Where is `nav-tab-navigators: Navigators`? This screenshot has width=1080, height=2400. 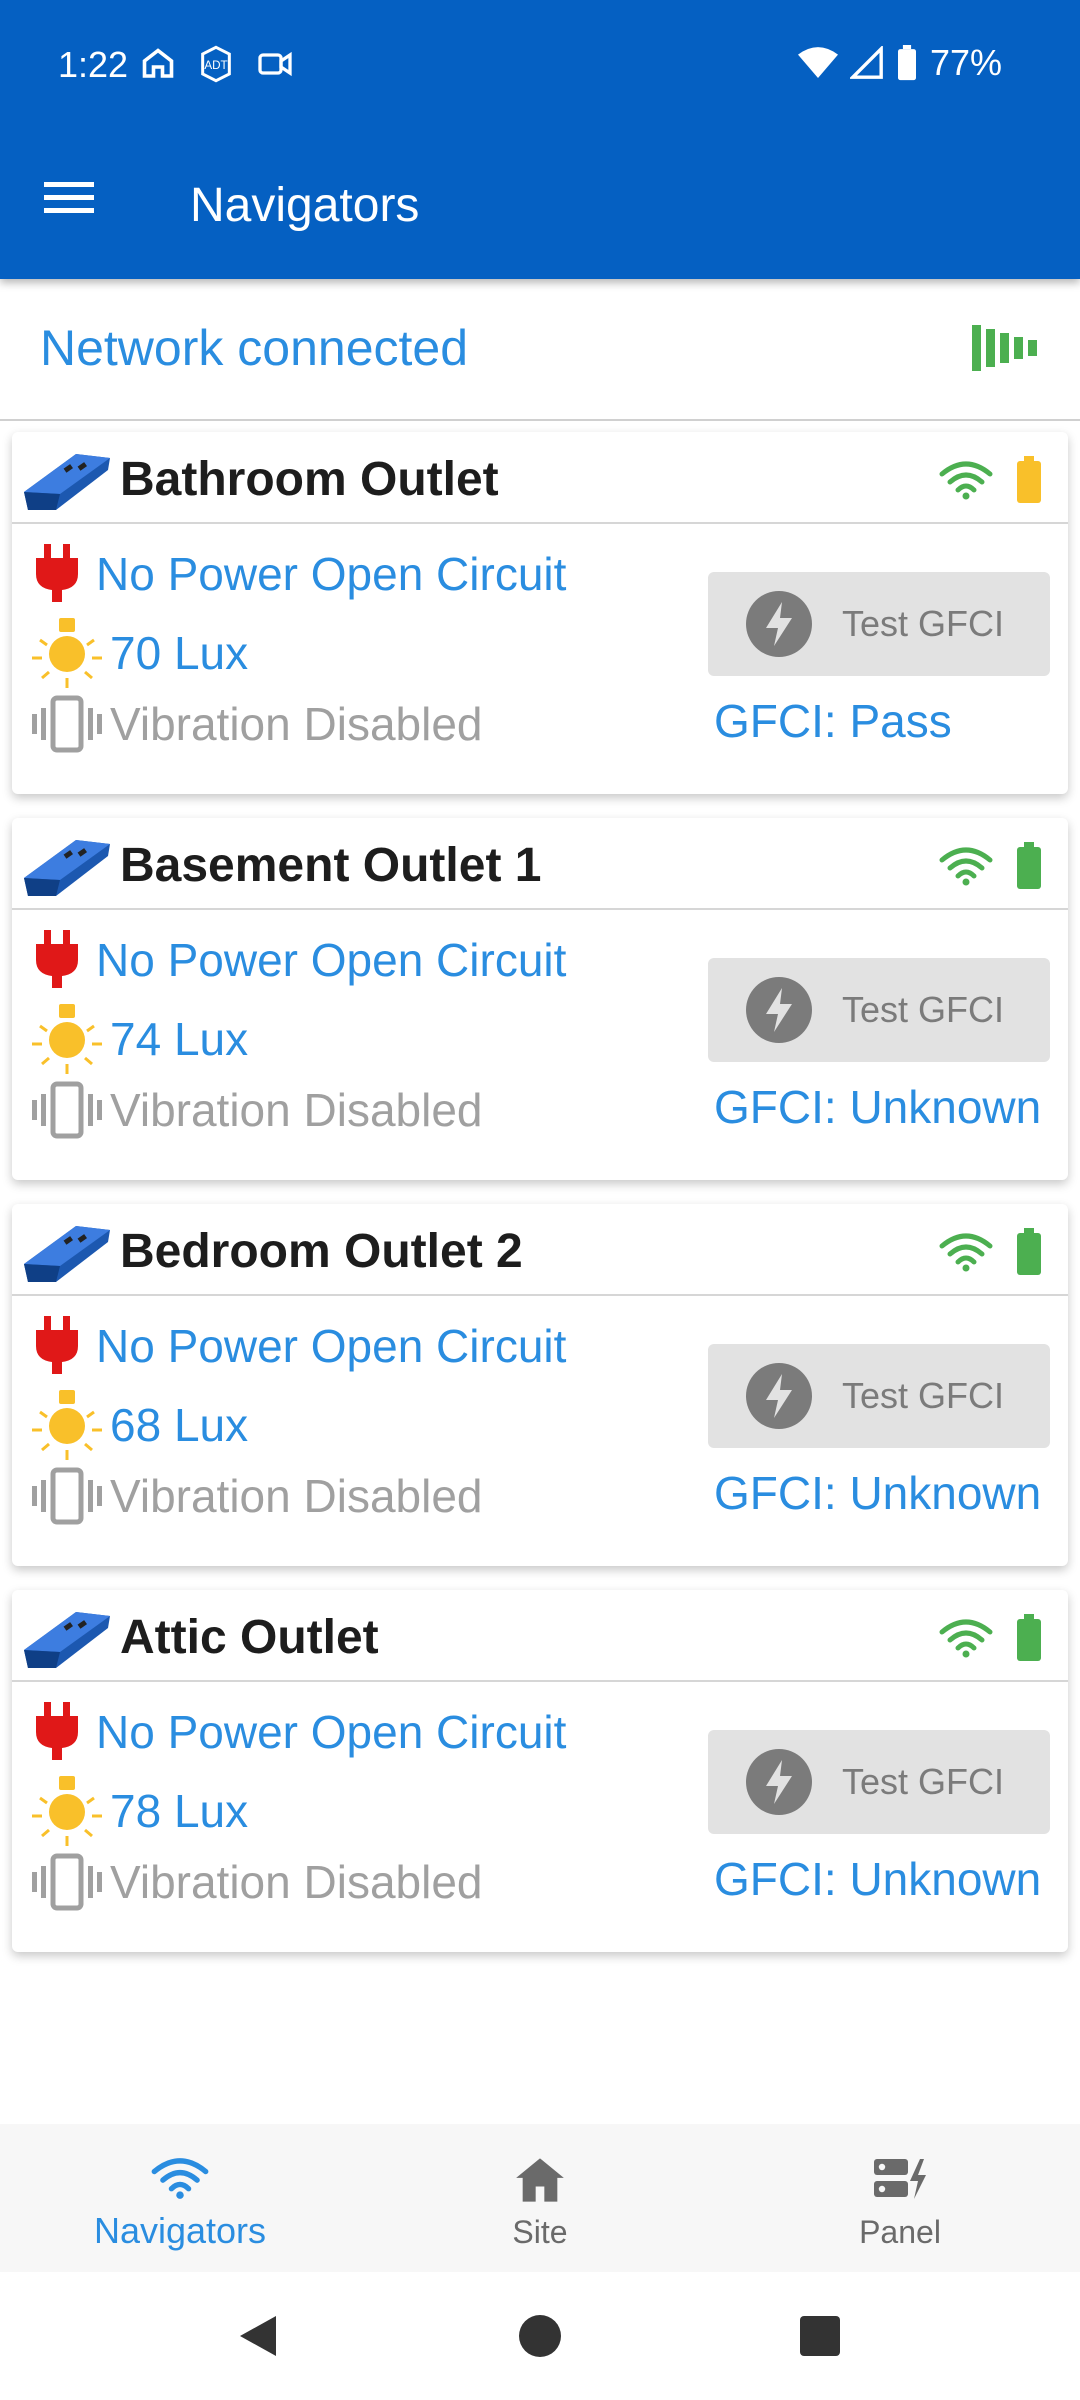 nav-tab-navigators: Navigators is located at coordinates (180, 2198).